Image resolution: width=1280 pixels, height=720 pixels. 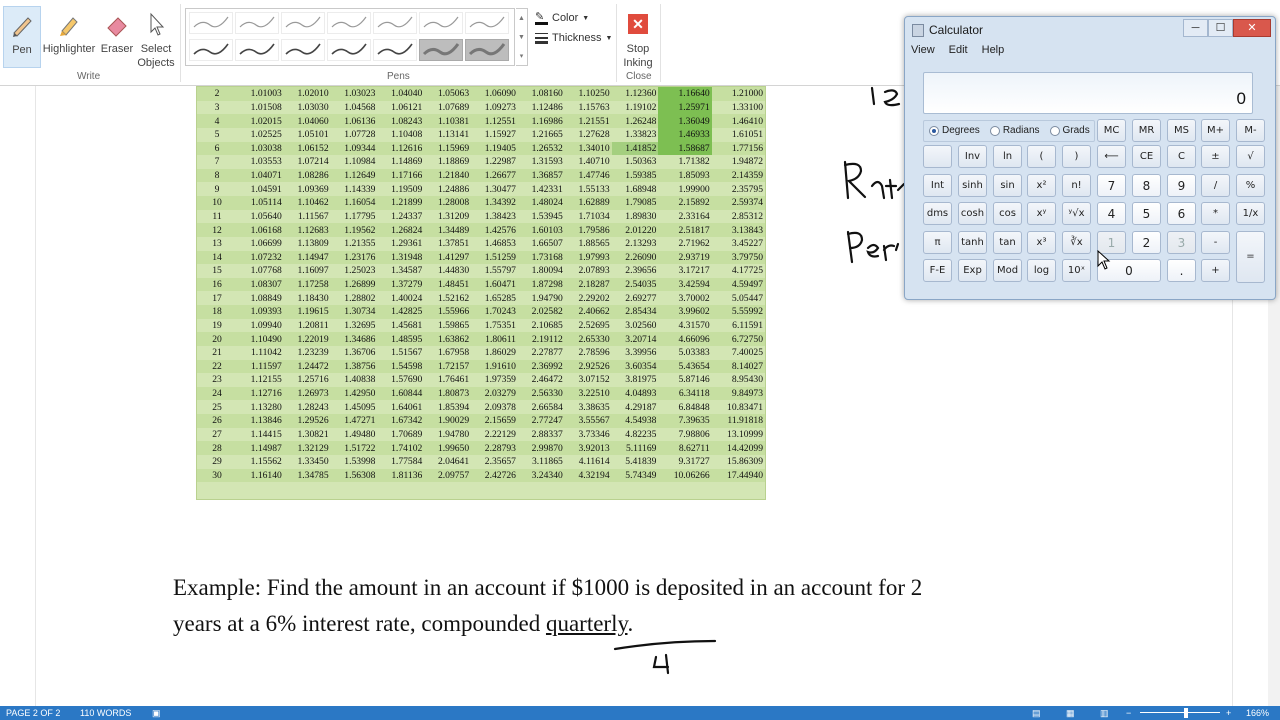 What do you see at coordinates (1076, 242) in the screenshot?
I see `calc-key-root3: ∛x` at bounding box center [1076, 242].